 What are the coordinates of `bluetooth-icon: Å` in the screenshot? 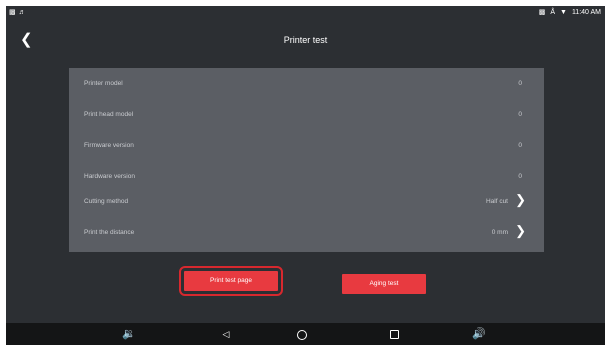 It's located at (552, 12).